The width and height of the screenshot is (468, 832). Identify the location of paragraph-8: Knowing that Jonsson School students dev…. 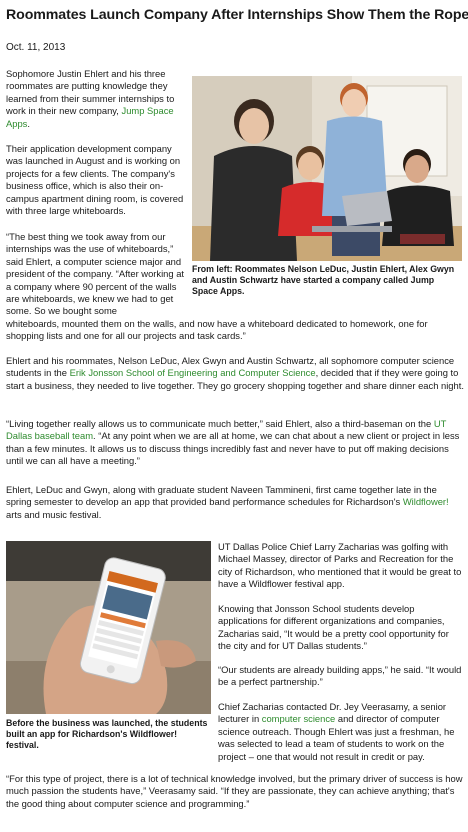
(333, 627).